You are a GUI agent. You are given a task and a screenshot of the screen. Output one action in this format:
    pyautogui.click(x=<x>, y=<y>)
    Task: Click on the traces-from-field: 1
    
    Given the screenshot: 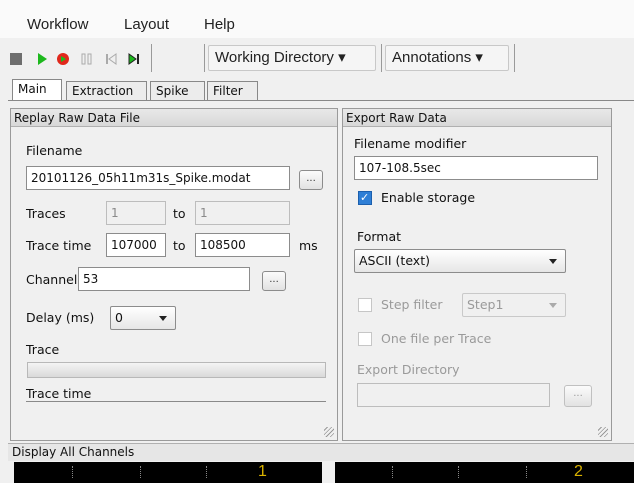 What is the action you would take?
    pyautogui.click(x=136, y=213)
    